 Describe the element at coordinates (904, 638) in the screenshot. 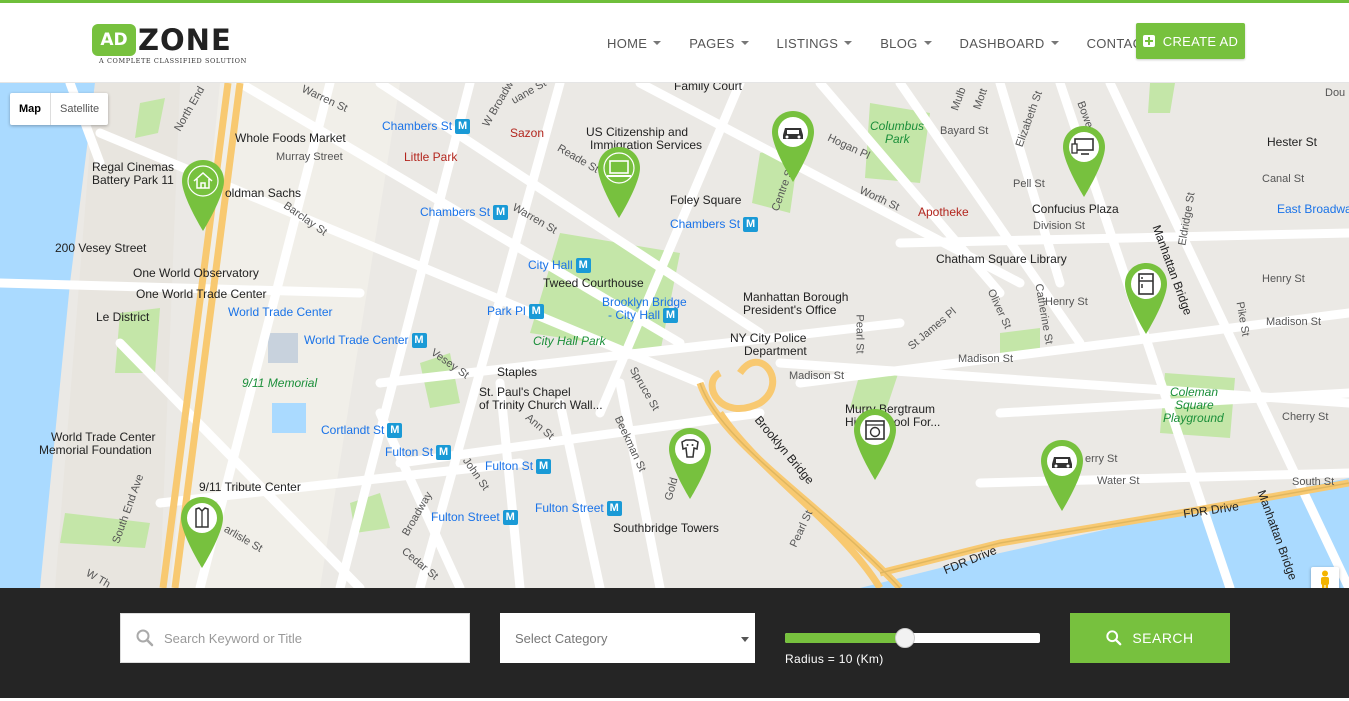

I see `radius-slider-handle` at that location.